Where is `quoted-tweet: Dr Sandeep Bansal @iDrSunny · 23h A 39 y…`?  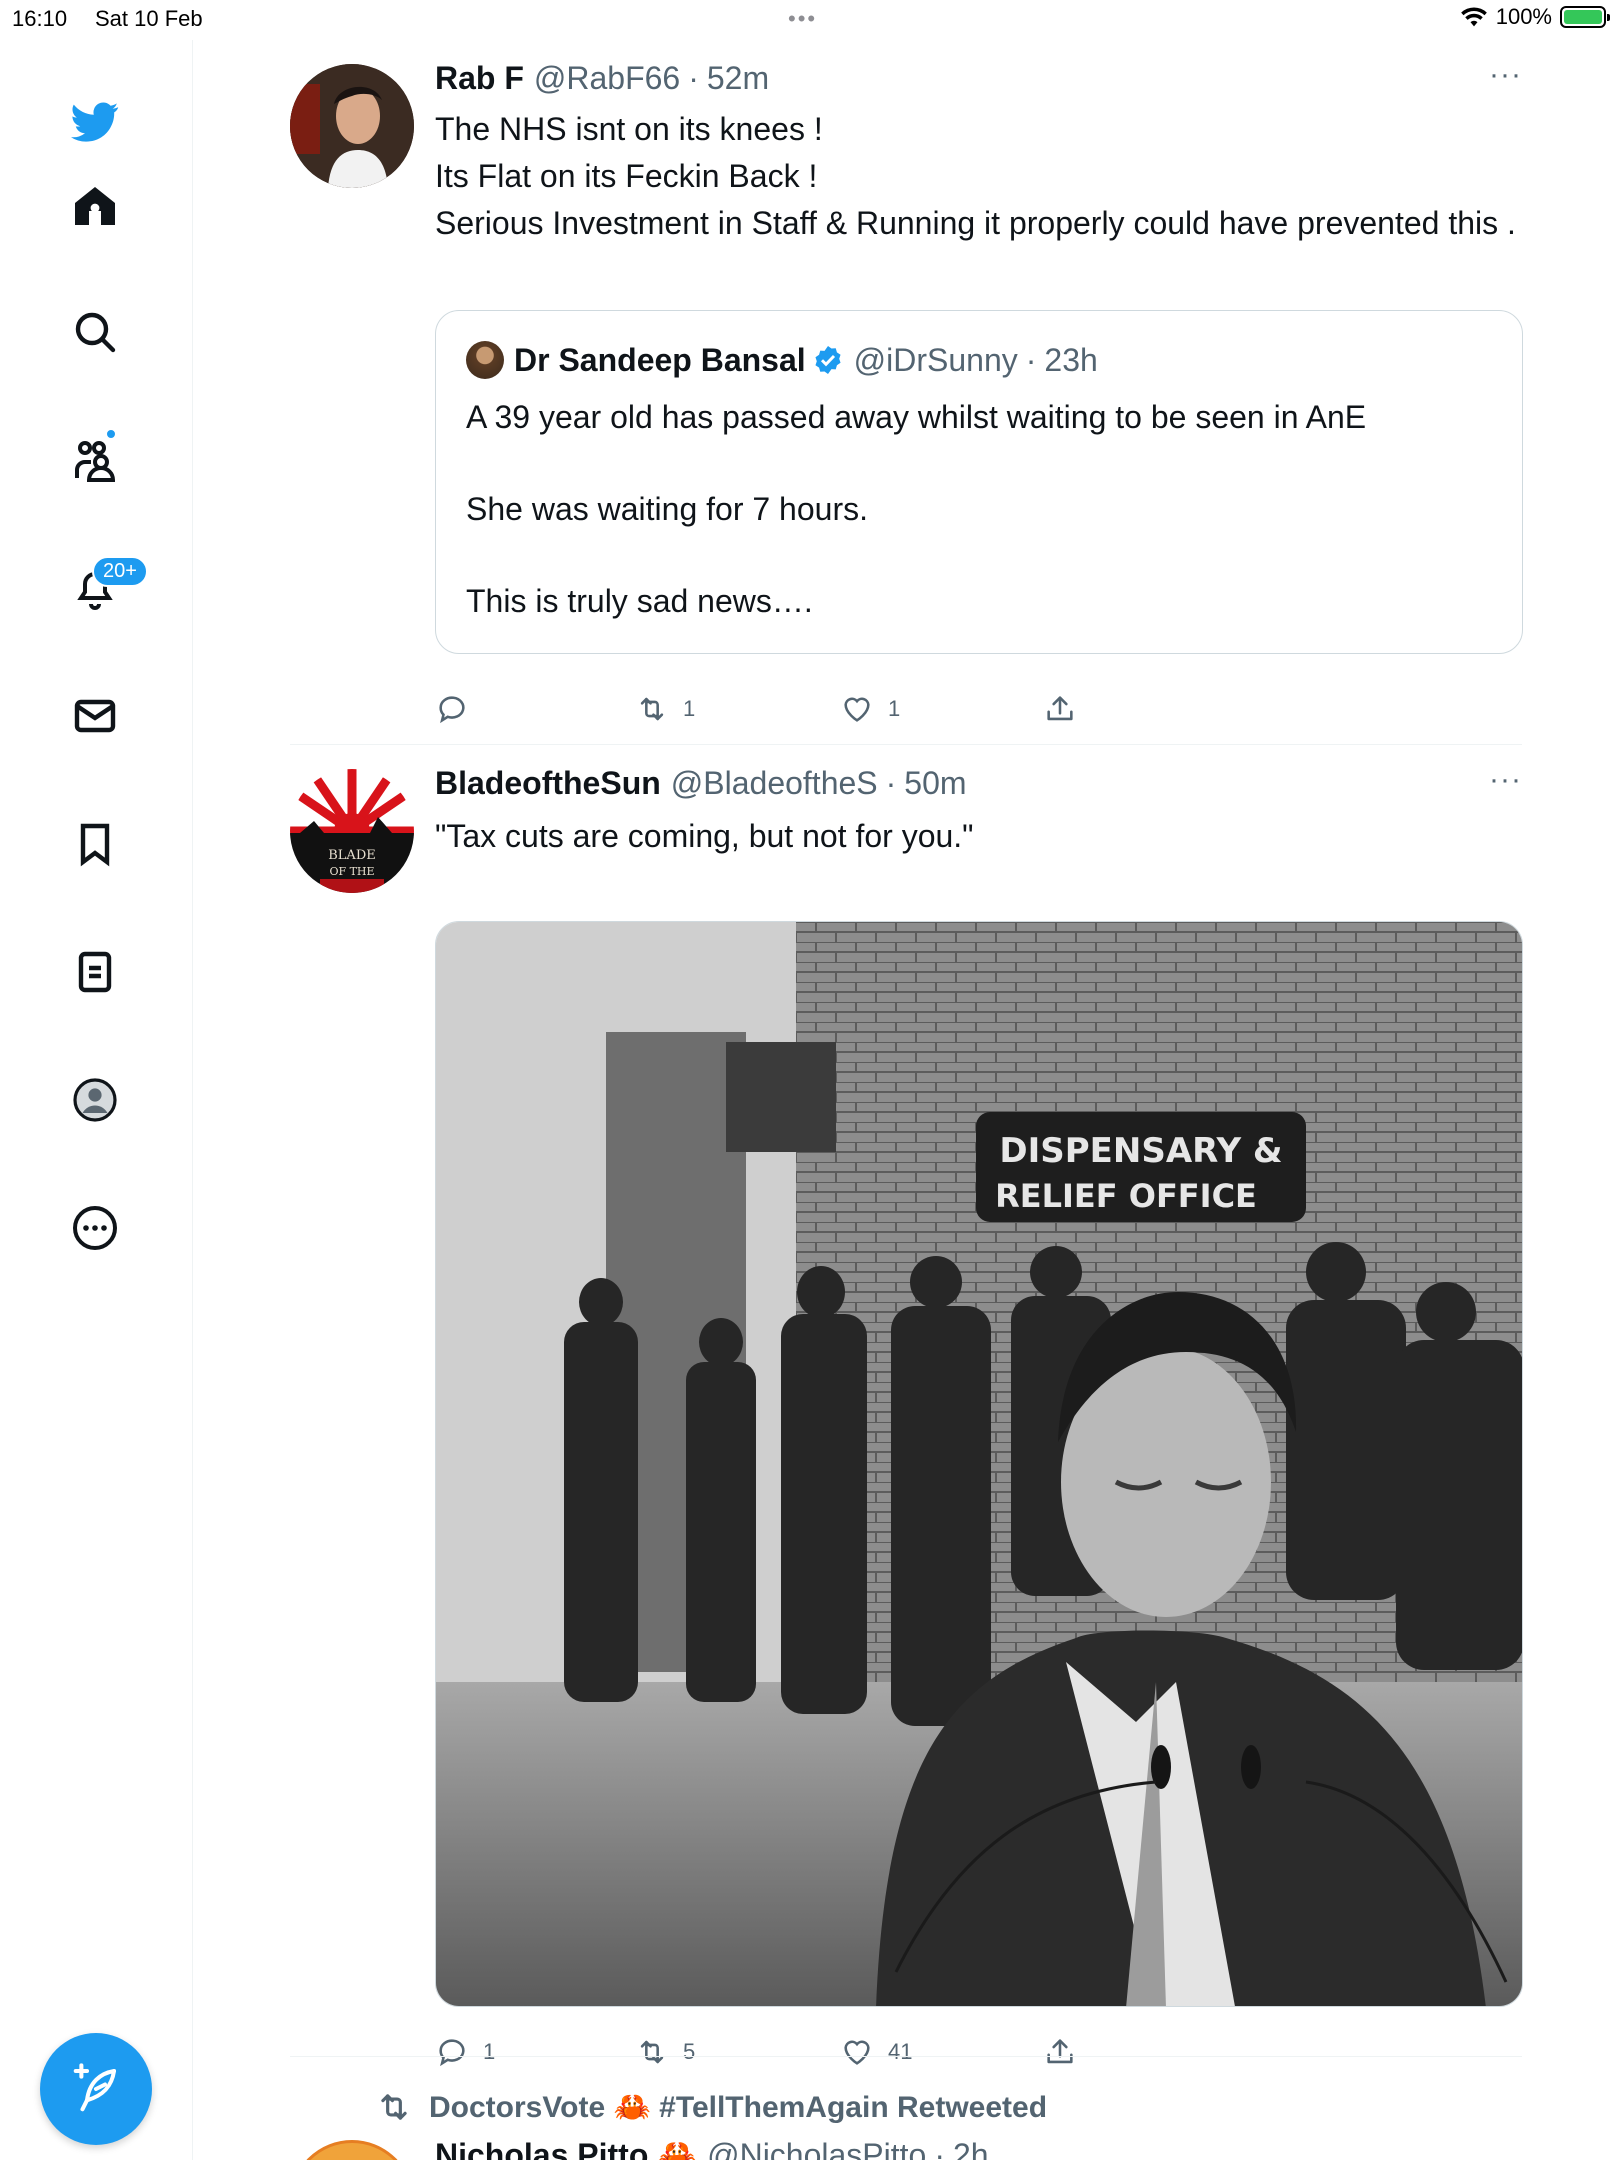
quoted-tweet: Dr Sandeep Bansal @iDrSunny · 23h A 39 y… is located at coordinates (979, 482).